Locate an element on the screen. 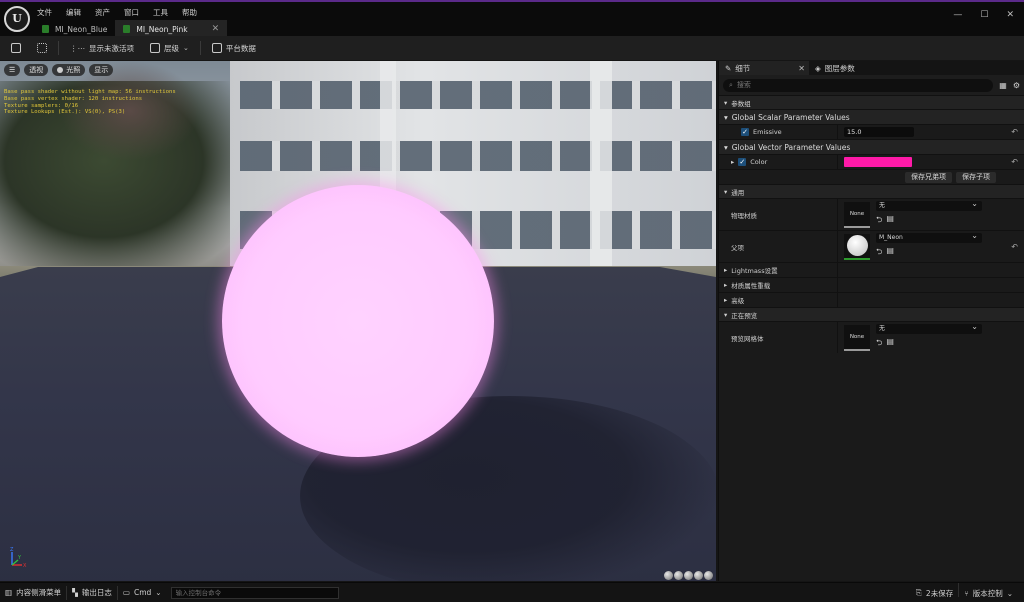 The height and width of the screenshot is (602, 1024). maximize-button: ☐ is located at coordinates (984, 15).